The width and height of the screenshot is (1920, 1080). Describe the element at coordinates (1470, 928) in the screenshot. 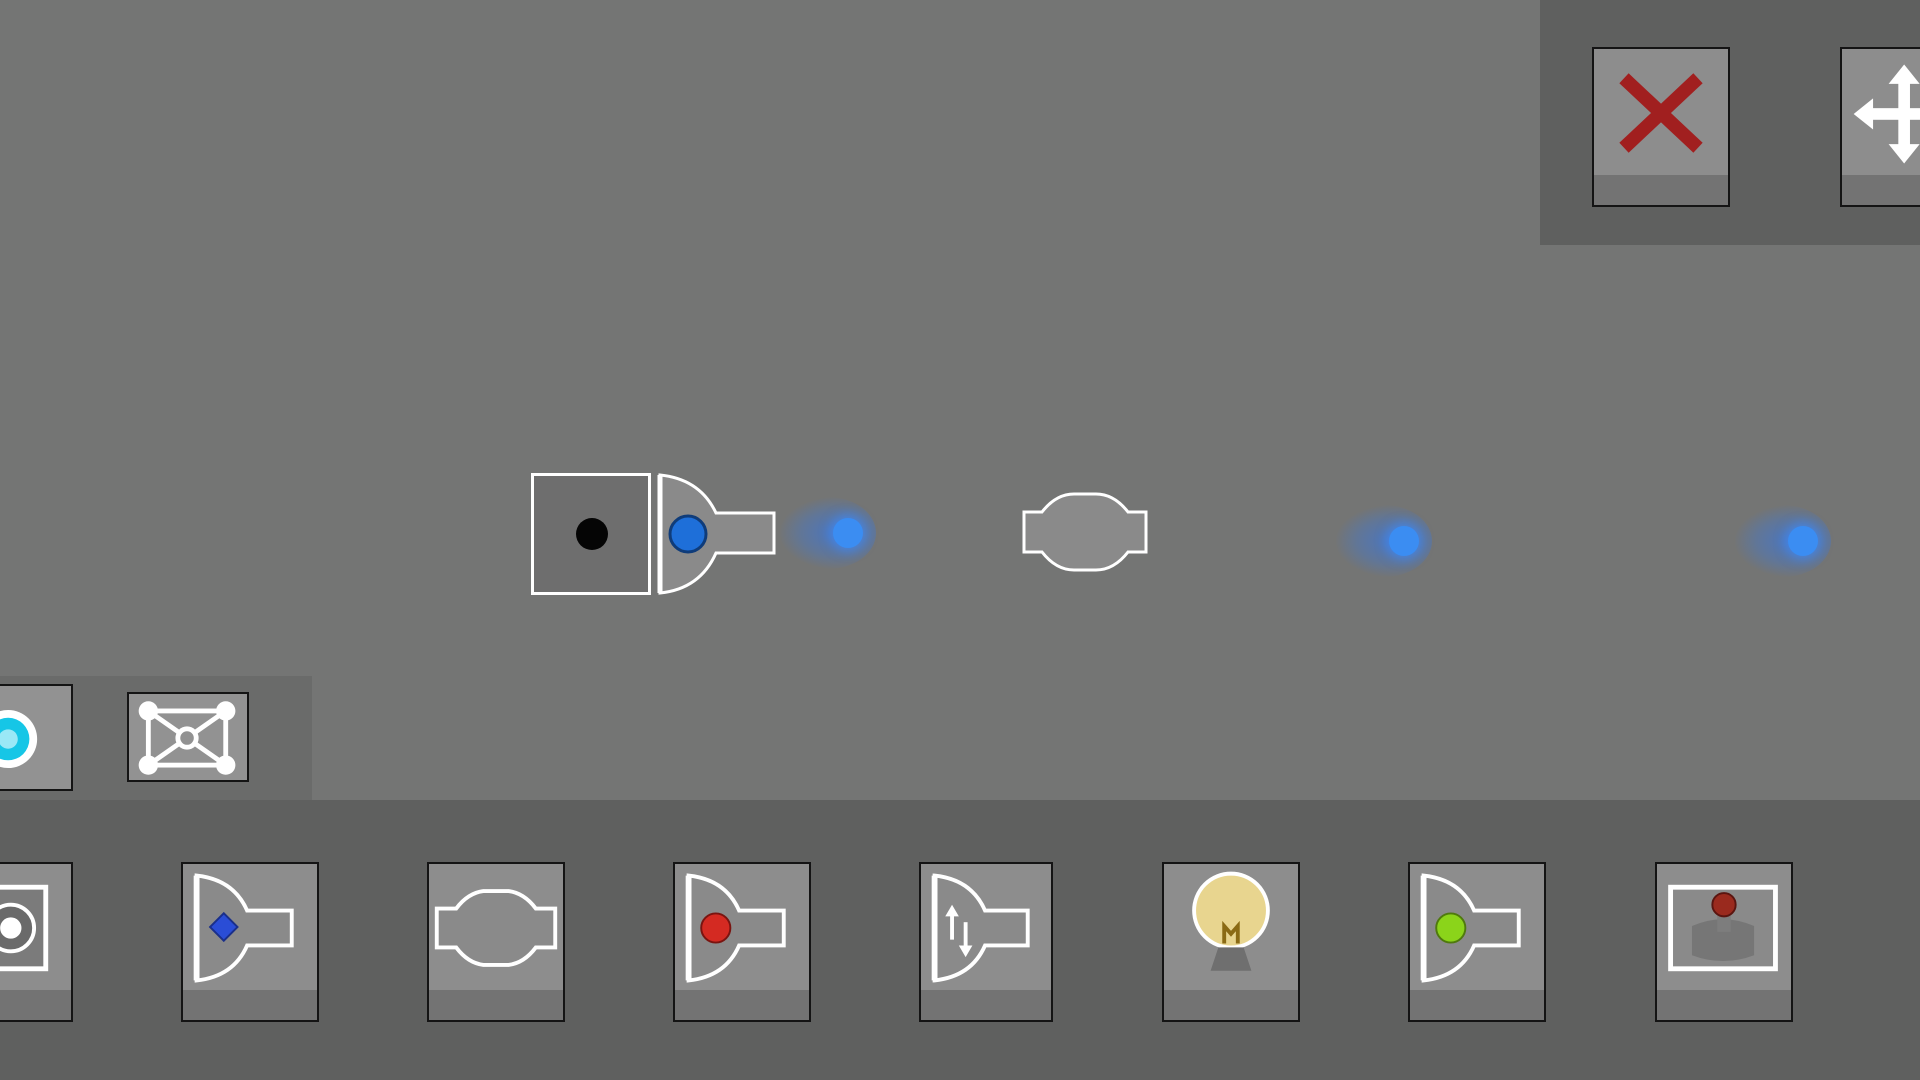

I see `green-emitter-icon` at that location.